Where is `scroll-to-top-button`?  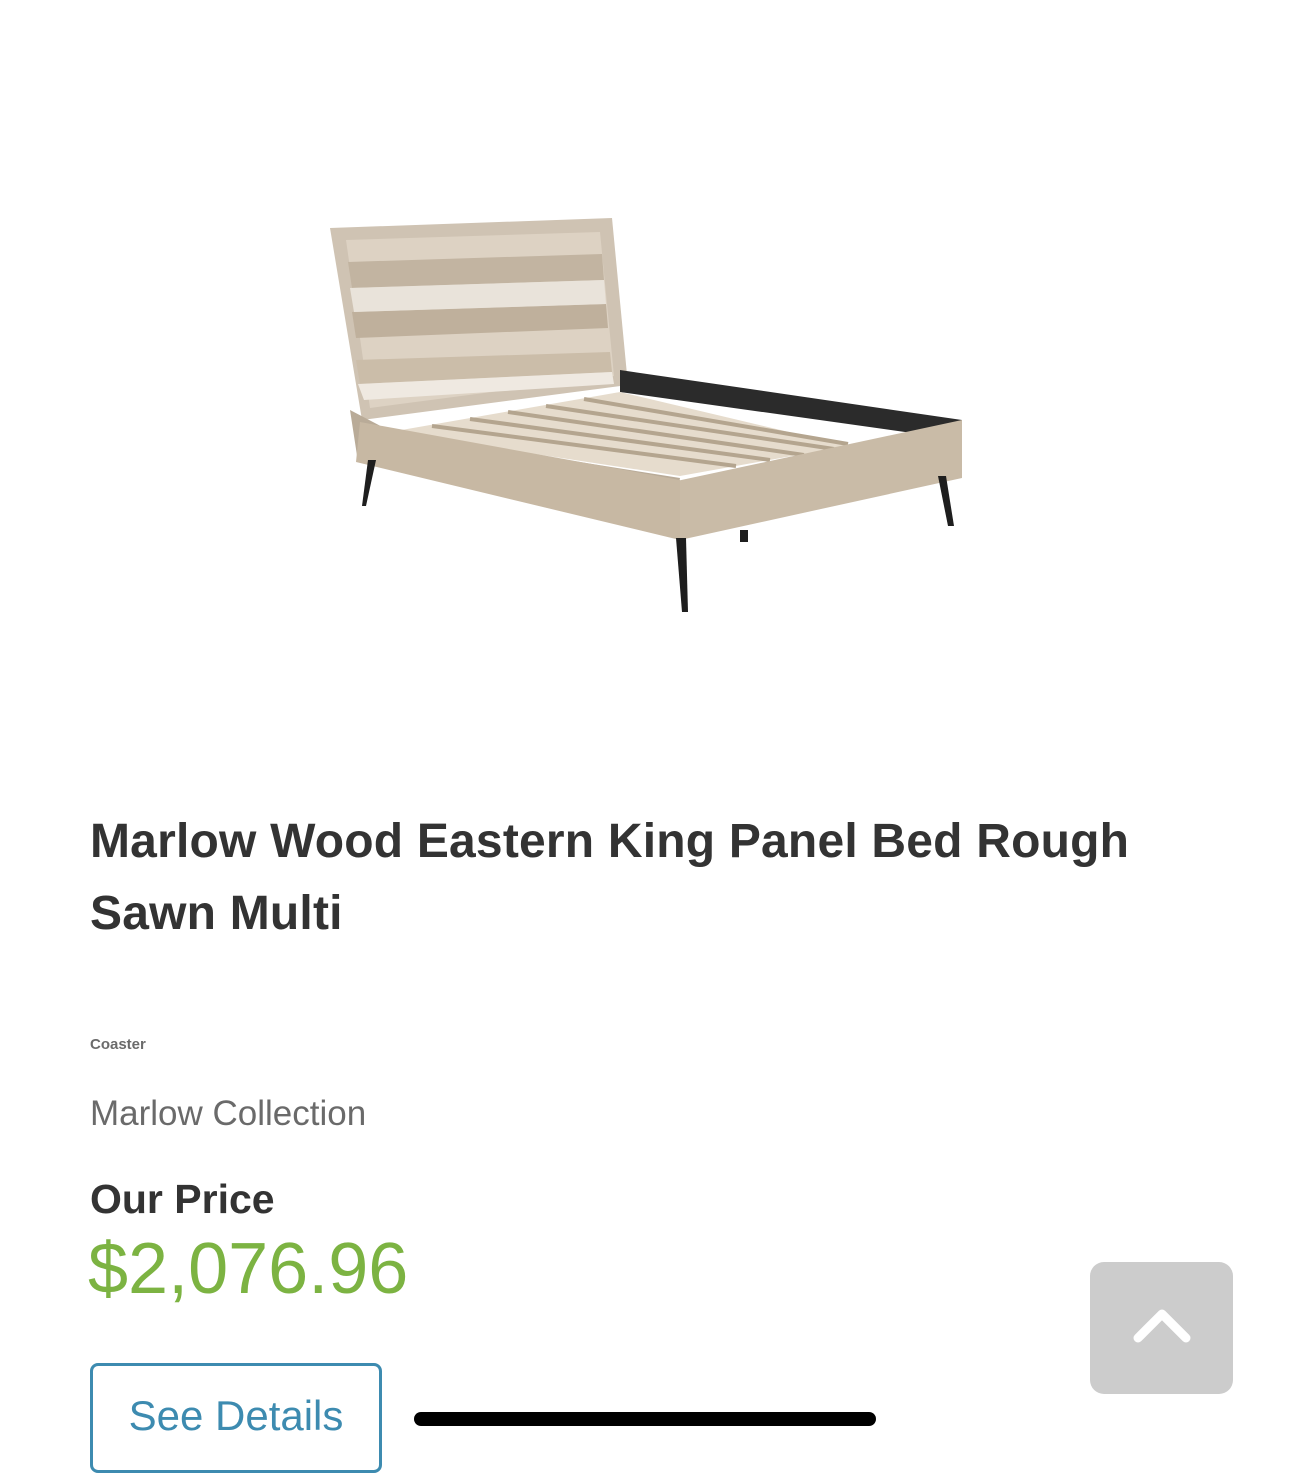
scroll-to-top-button is located at coordinates (1161, 1328).